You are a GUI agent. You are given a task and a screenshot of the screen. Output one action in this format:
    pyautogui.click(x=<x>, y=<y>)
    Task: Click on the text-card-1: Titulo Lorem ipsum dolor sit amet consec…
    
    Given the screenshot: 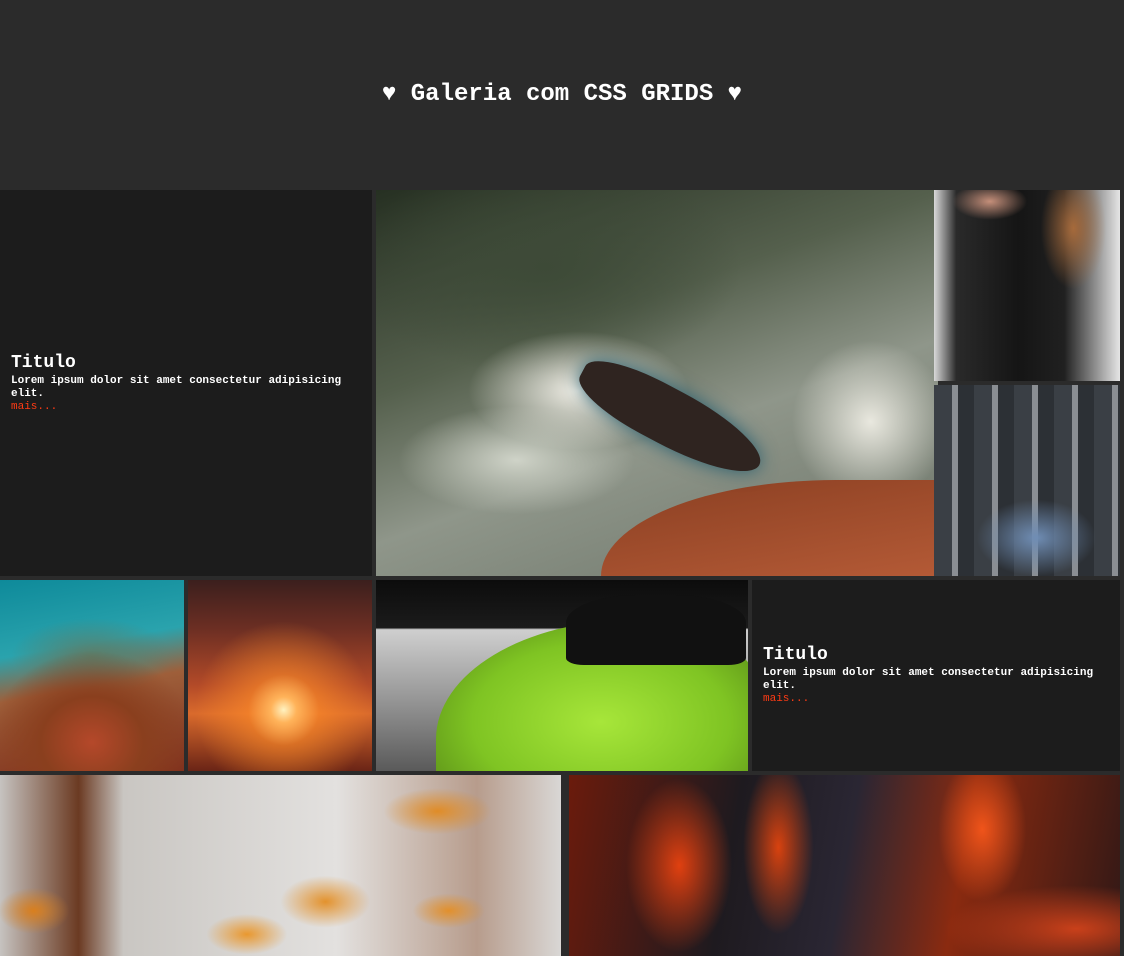 What is the action you would take?
    pyautogui.click(x=186, y=383)
    